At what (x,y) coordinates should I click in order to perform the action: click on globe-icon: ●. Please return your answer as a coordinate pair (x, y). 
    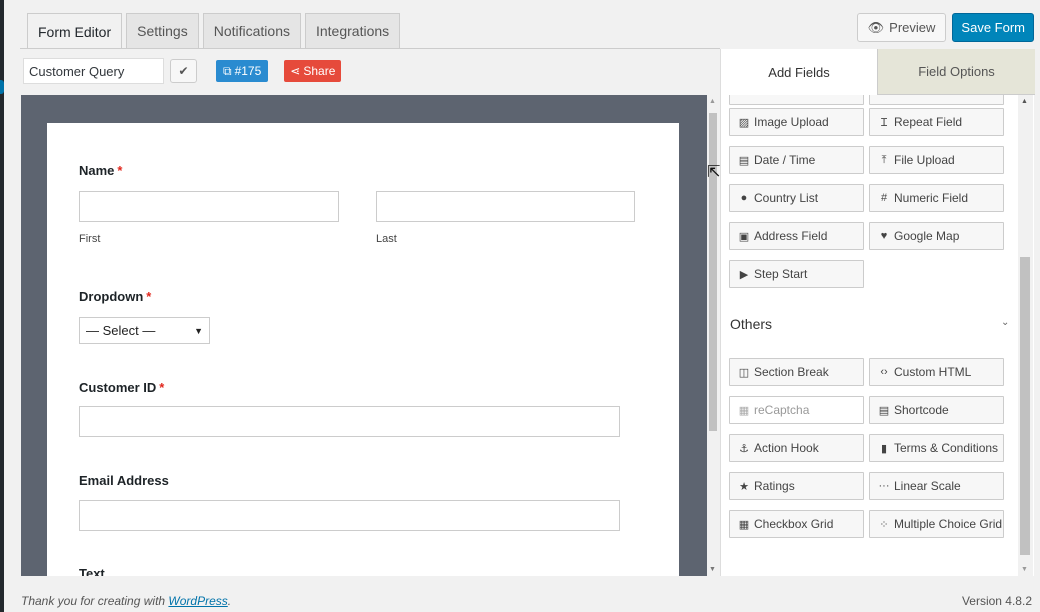
    Looking at the image, I should click on (744, 198).